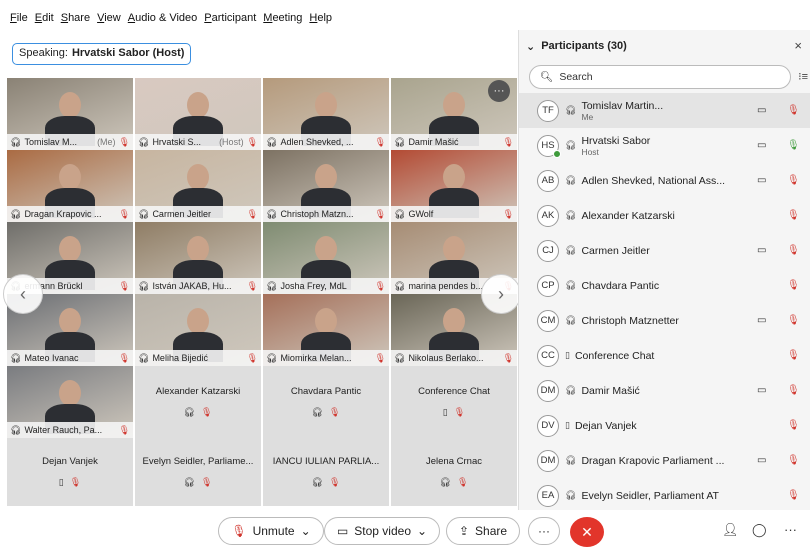  I want to click on next-page-button: ›, so click(501, 294).